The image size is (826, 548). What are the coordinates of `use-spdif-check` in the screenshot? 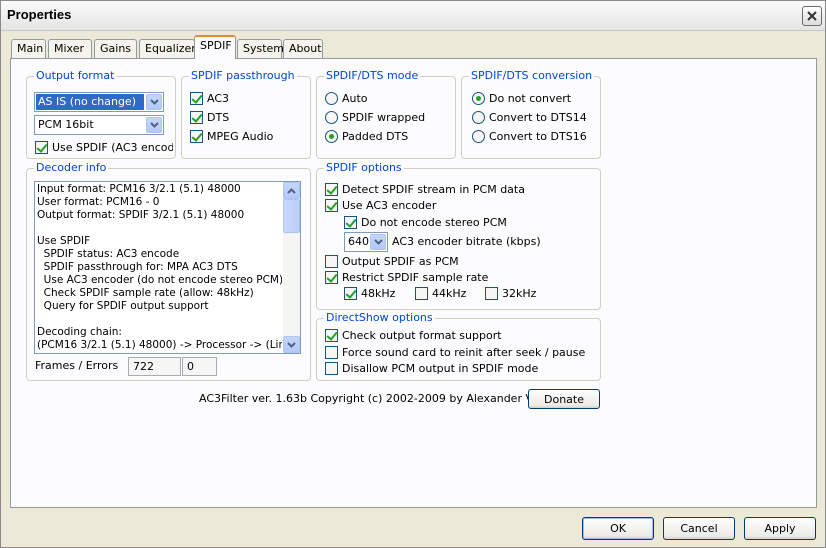 It's located at (41, 147).